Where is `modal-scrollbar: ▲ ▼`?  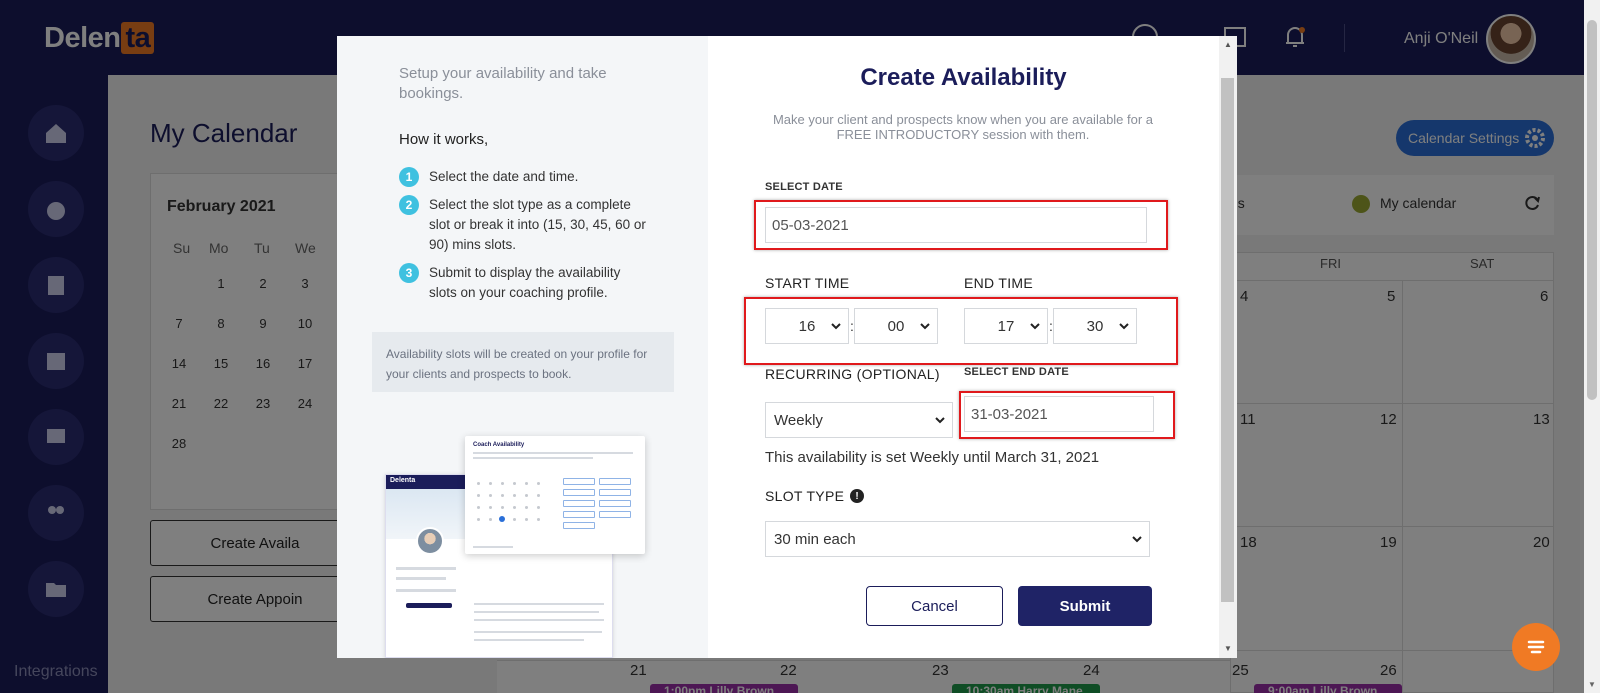 modal-scrollbar: ▲ ▼ is located at coordinates (1228, 347).